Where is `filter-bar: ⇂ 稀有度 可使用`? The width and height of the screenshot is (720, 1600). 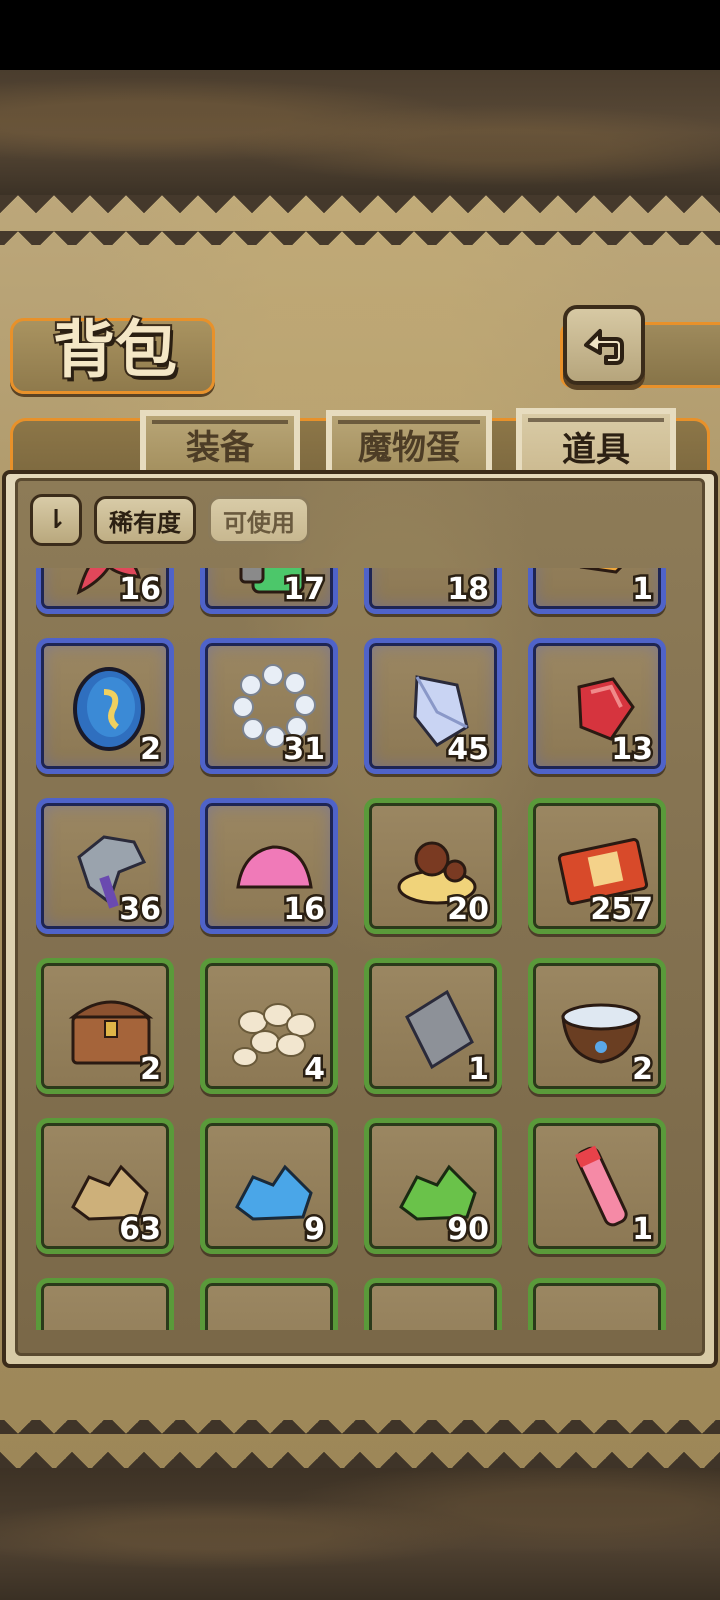
filter-bar: ⇂ 稀有度 可使用 is located at coordinates (170, 520).